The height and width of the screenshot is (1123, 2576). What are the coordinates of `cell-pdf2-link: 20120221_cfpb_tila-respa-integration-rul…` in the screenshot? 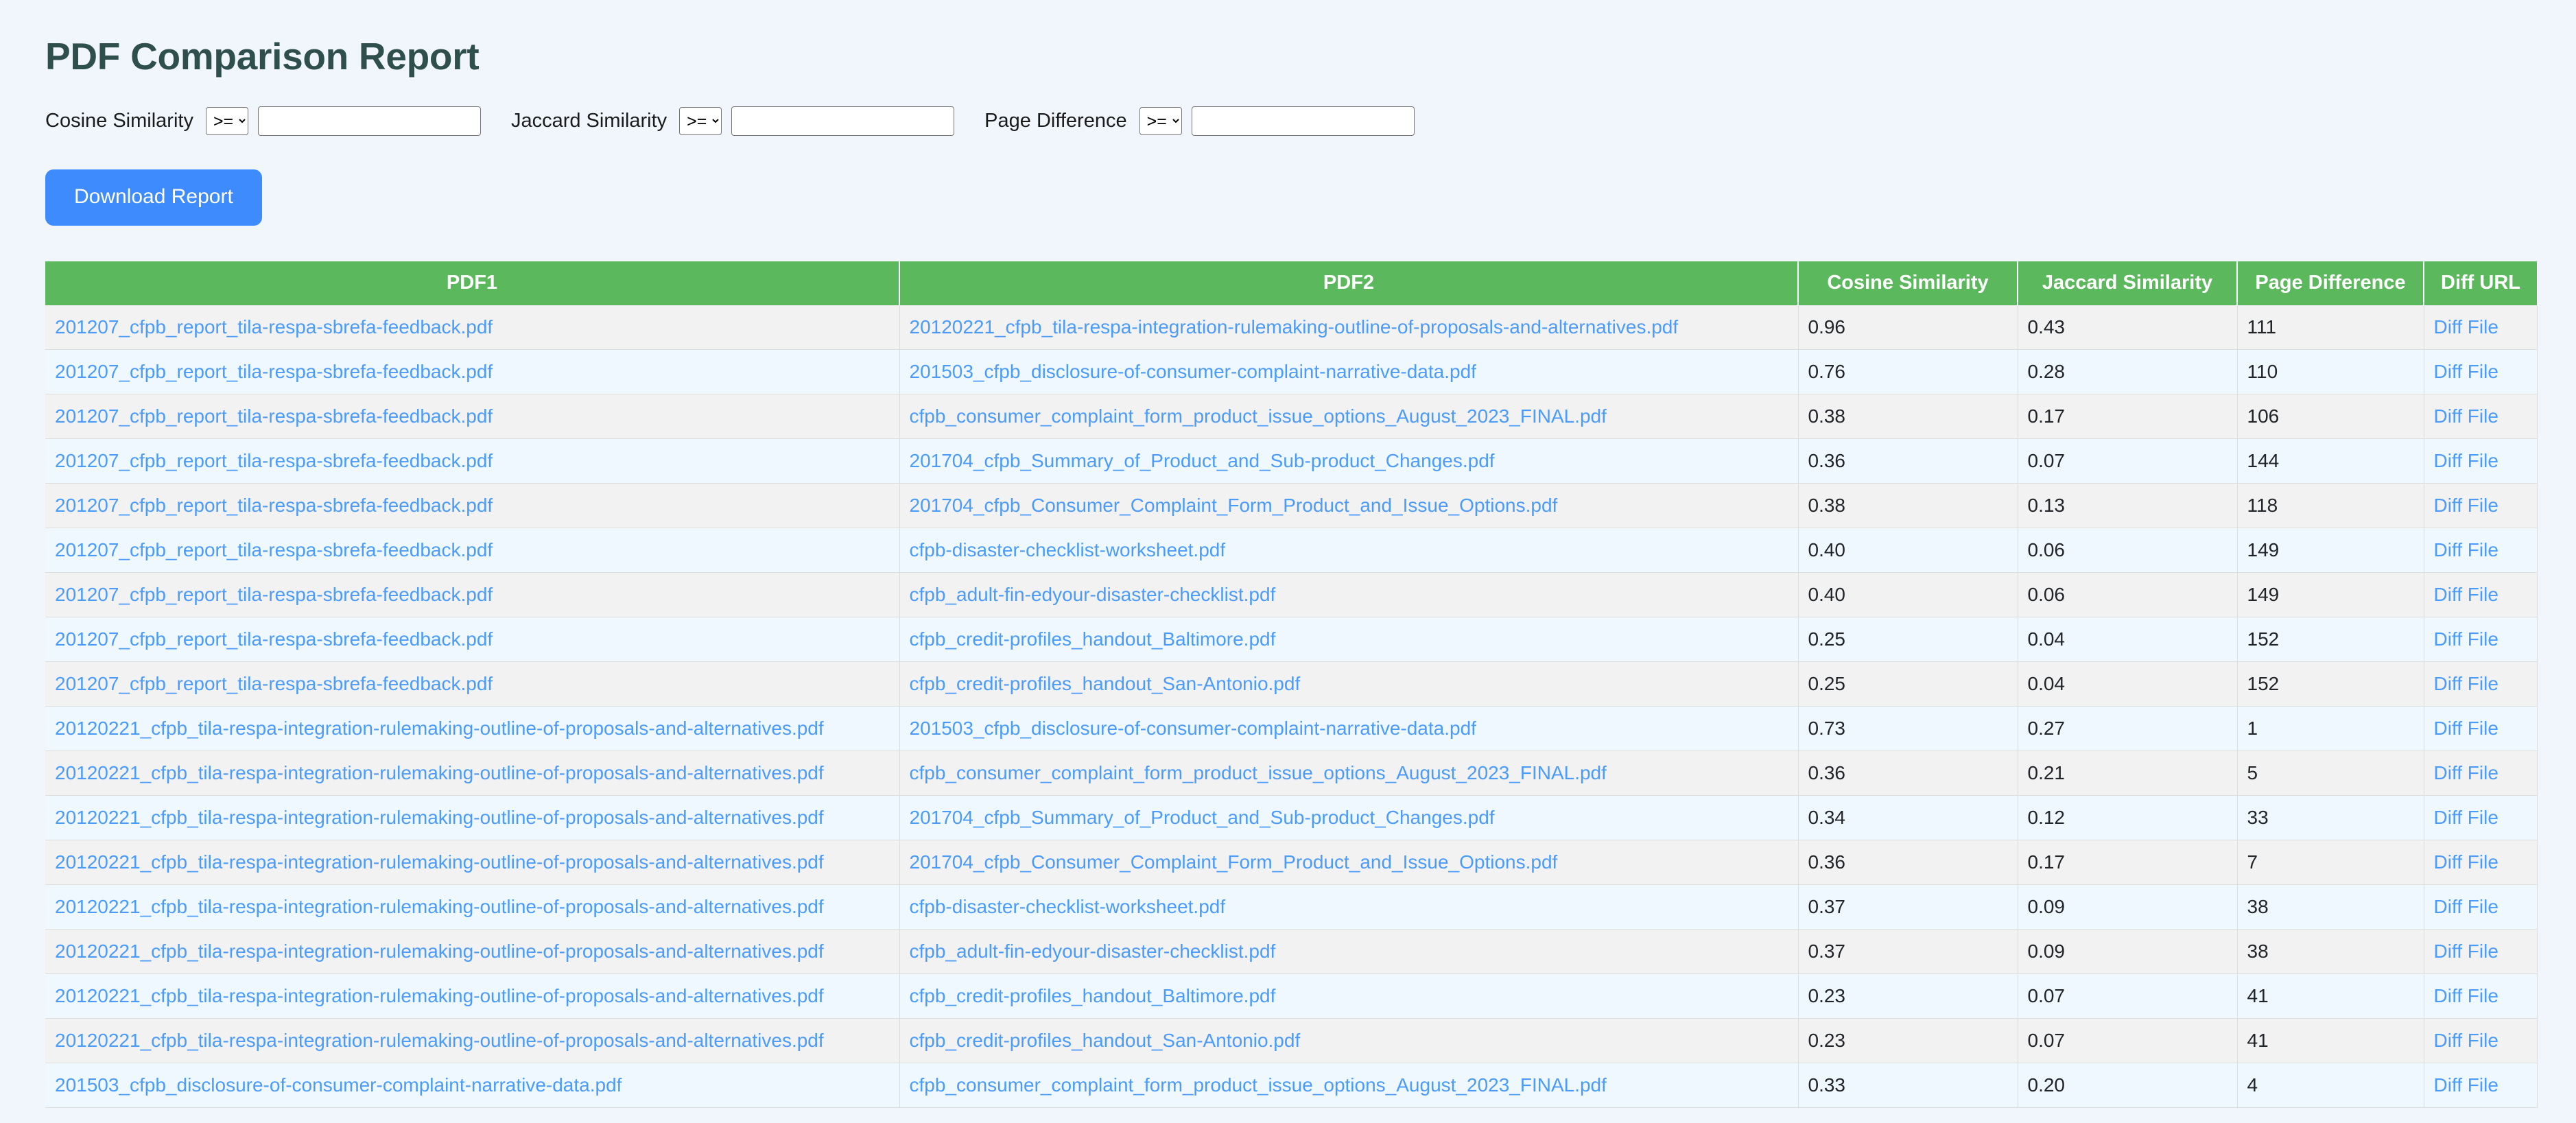 It's located at (1294, 327).